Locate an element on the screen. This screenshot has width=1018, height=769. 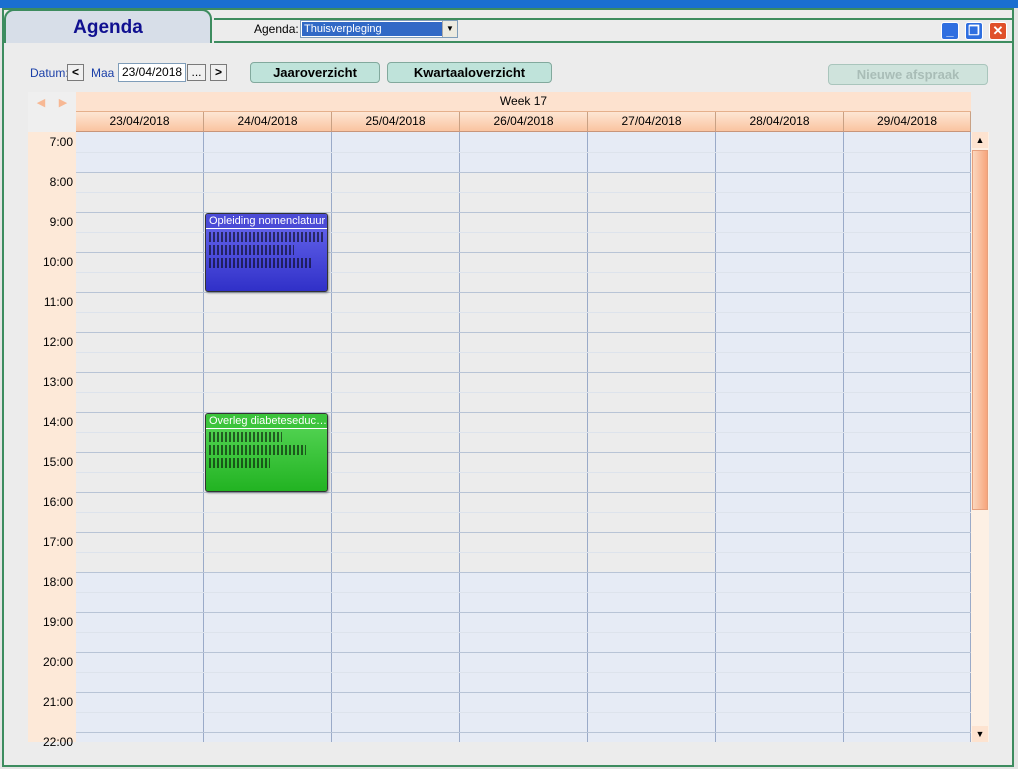
day-header: 29/04/2018 is located at coordinates (907, 122).